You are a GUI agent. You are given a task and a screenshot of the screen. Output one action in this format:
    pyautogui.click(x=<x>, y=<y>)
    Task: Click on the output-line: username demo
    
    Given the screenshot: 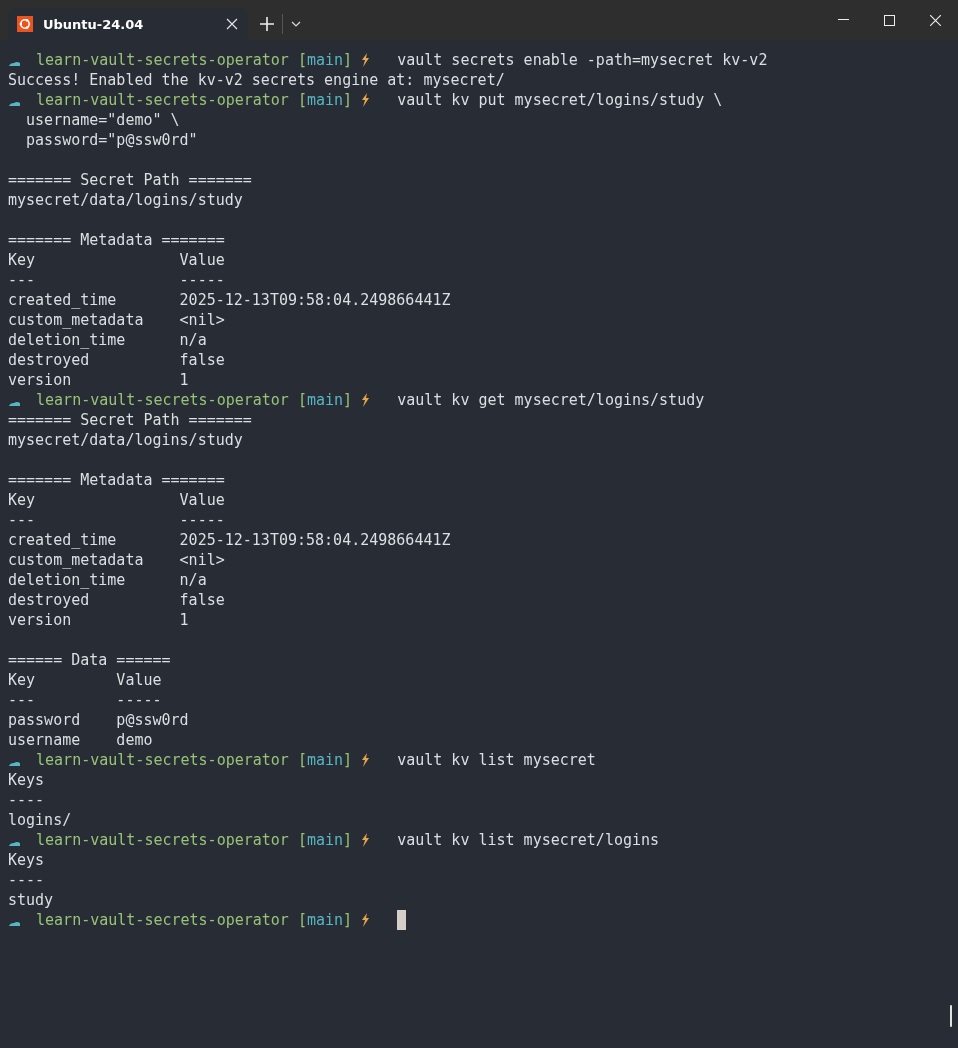 What is the action you would take?
    pyautogui.click(x=80, y=740)
    